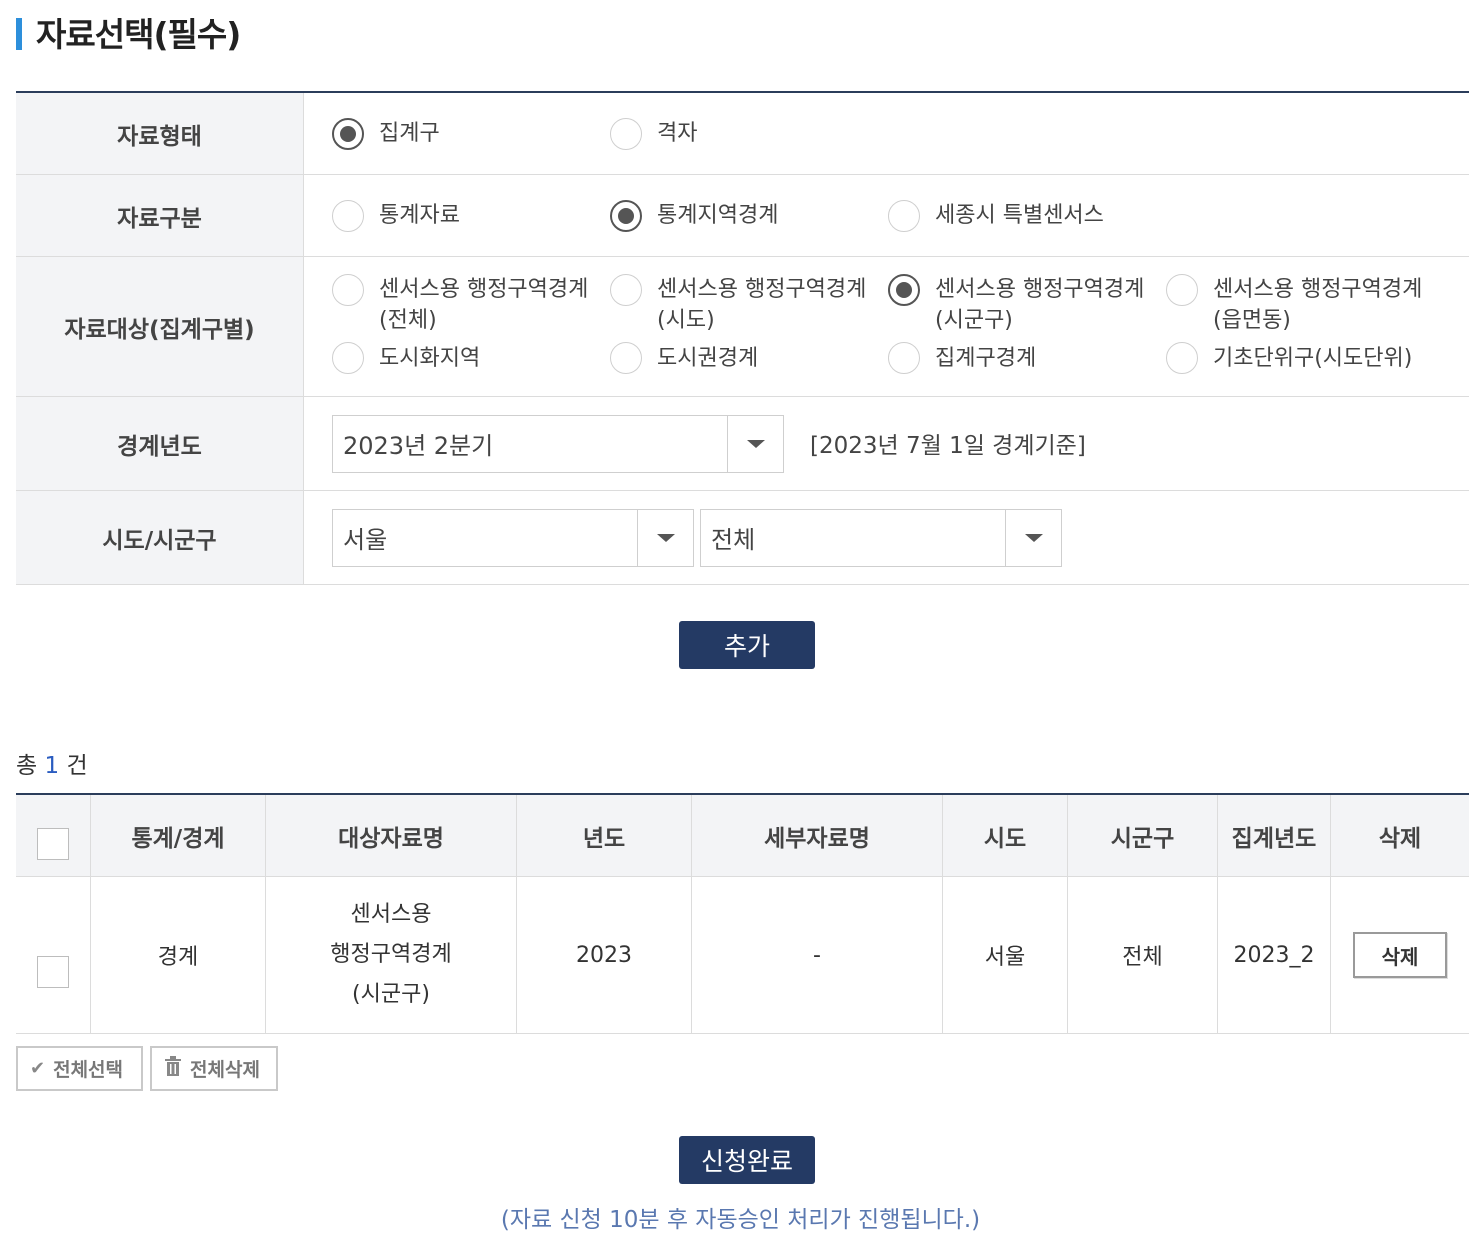  What do you see at coordinates (948, 445) in the screenshot?
I see `boundary-note: [2023년 7월 1일 경계기준]` at bounding box center [948, 445].